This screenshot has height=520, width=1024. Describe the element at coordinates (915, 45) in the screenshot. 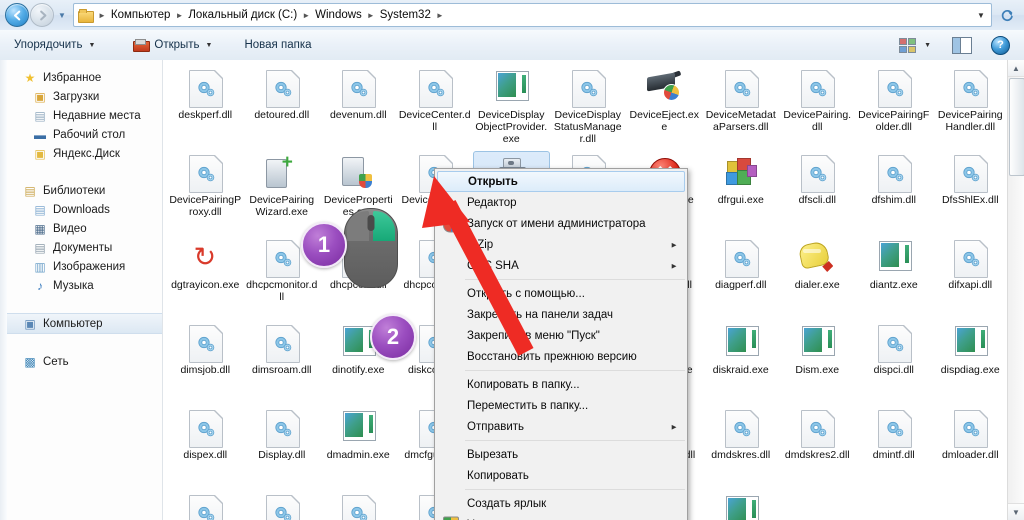

I see `change-view-button: ▼` at that location.